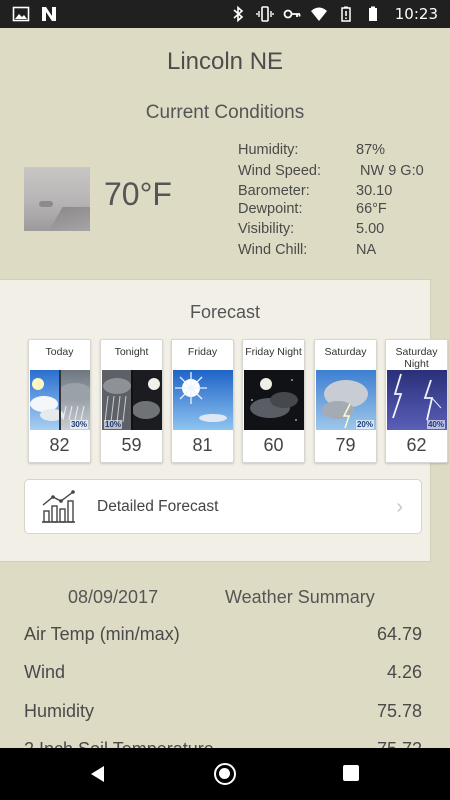 This screenshot has width=450, height=800. I want to click on forecast-day: Tonight, so click(131, 352).